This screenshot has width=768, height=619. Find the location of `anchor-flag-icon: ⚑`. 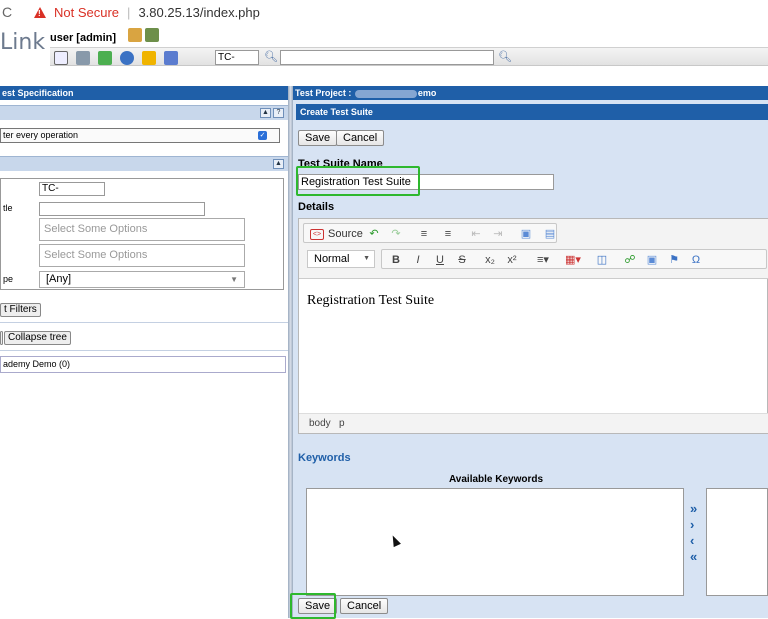

anchor-flag-icon: ⚑ is located at coordinates (674, 260).